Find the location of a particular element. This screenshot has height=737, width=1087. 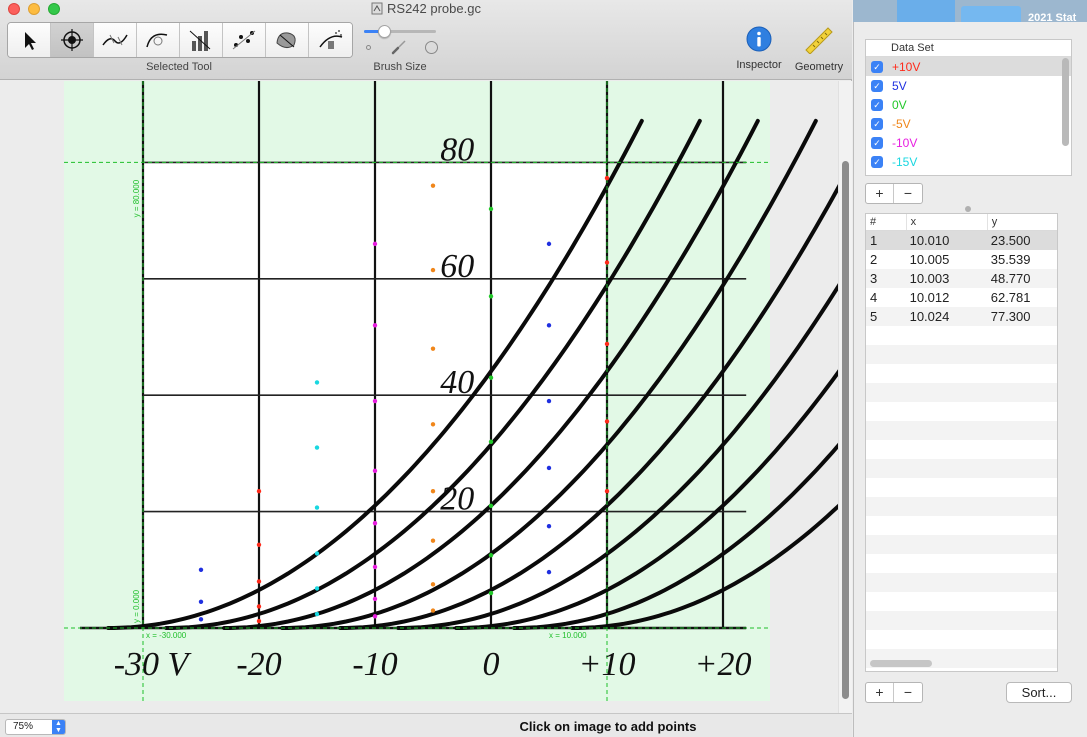

vertical-scroll-thumb is located at coordinates (845, 430).